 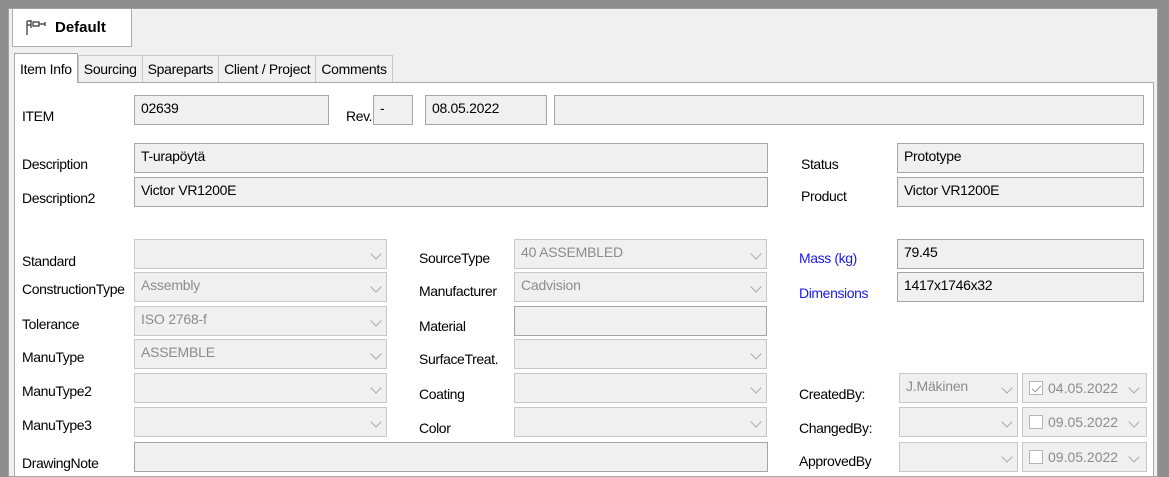 I want to click on description2-label: Description2, so click(x=59, y=198).